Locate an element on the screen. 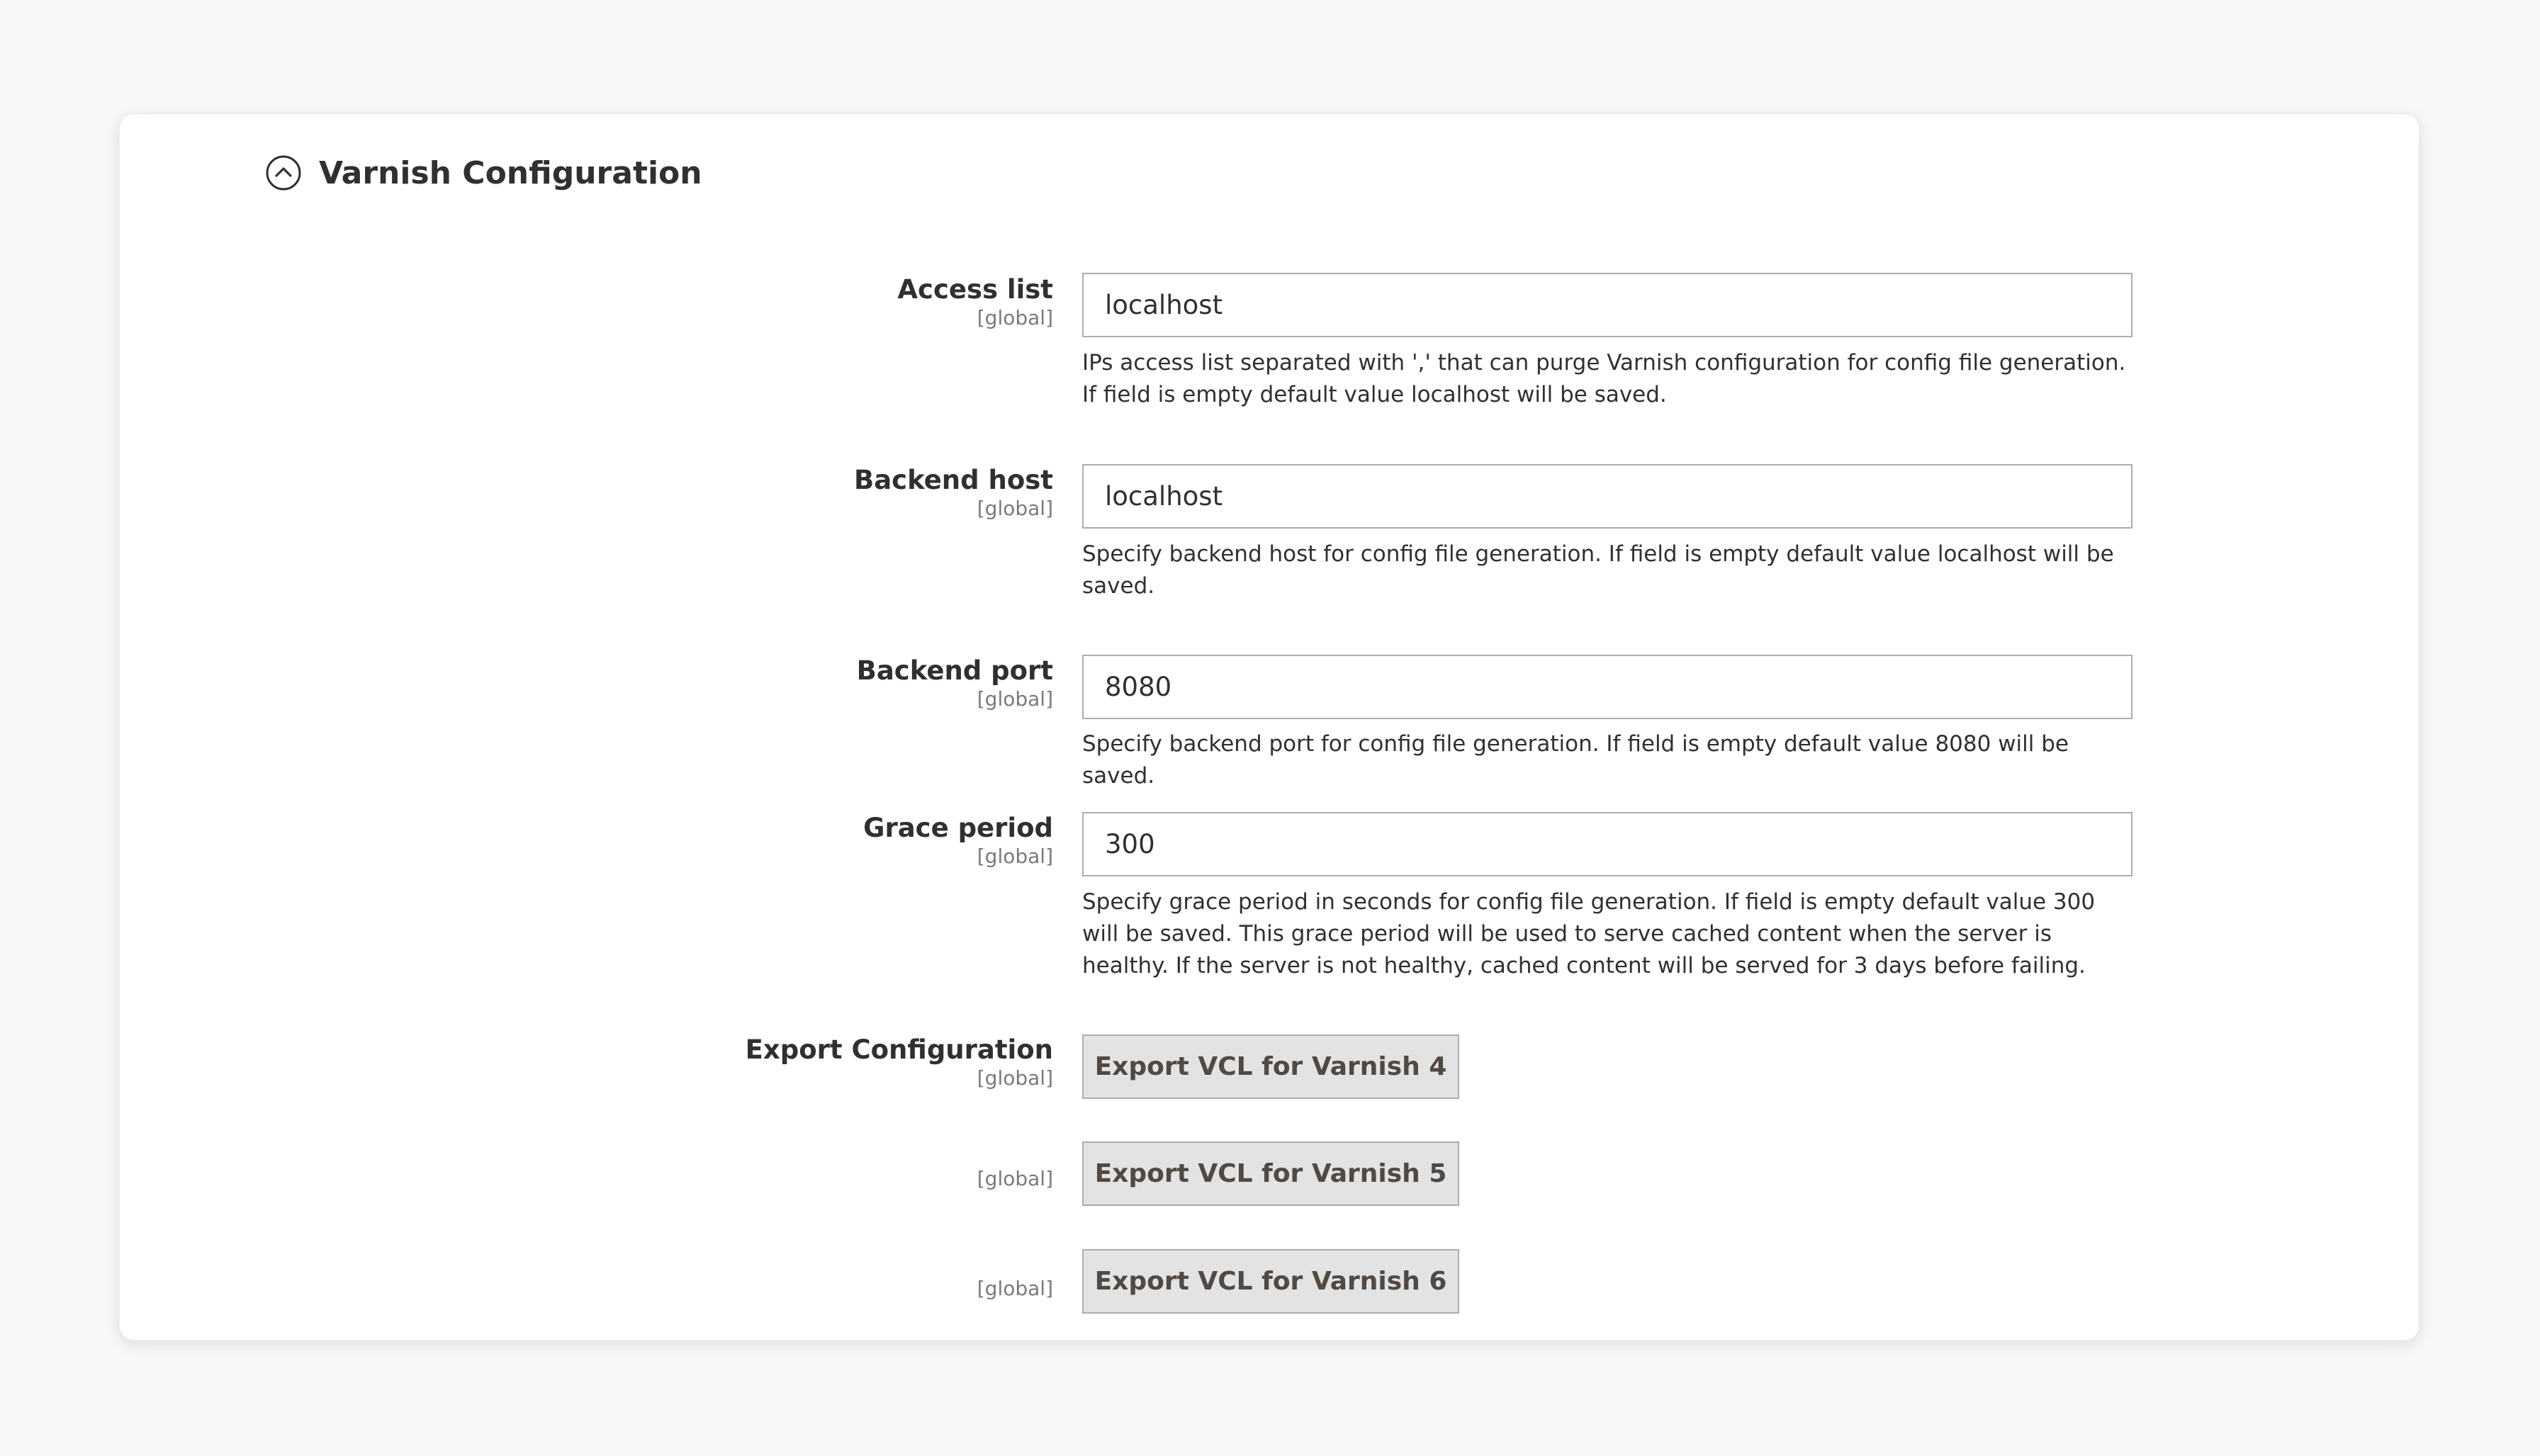 This screenshot has height=1456, width=2540. access-list-label-block: Access list [global] is located at coordinates (975, 301).